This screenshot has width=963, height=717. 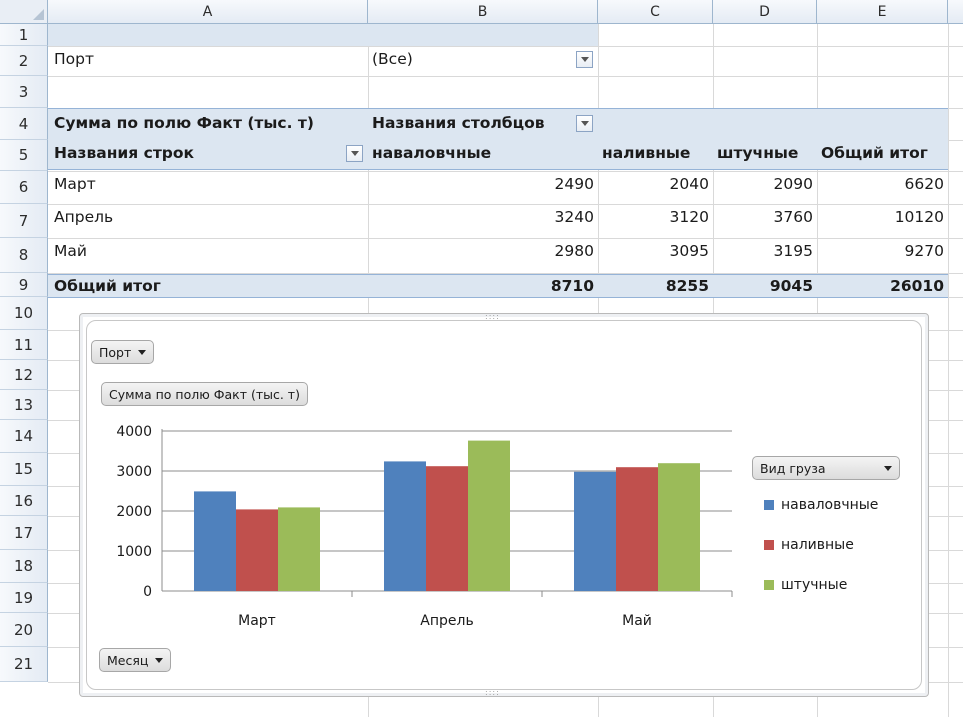 What do you see at coordinates (498, 169) in the screenshot?
I see `header-band-border-bottom` at bounding box center [498, 169].